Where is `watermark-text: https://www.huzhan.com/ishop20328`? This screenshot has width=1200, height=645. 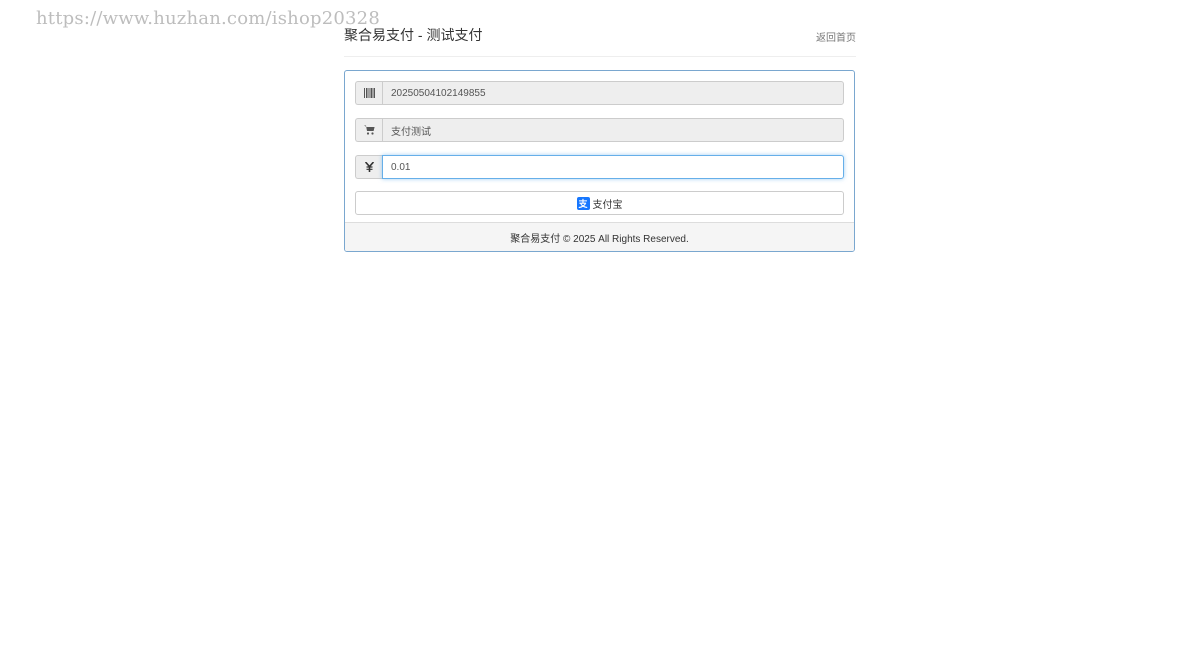
watermark-text: https://www.huzhan.com/ishop20328 is located at coordinates (208, 18).